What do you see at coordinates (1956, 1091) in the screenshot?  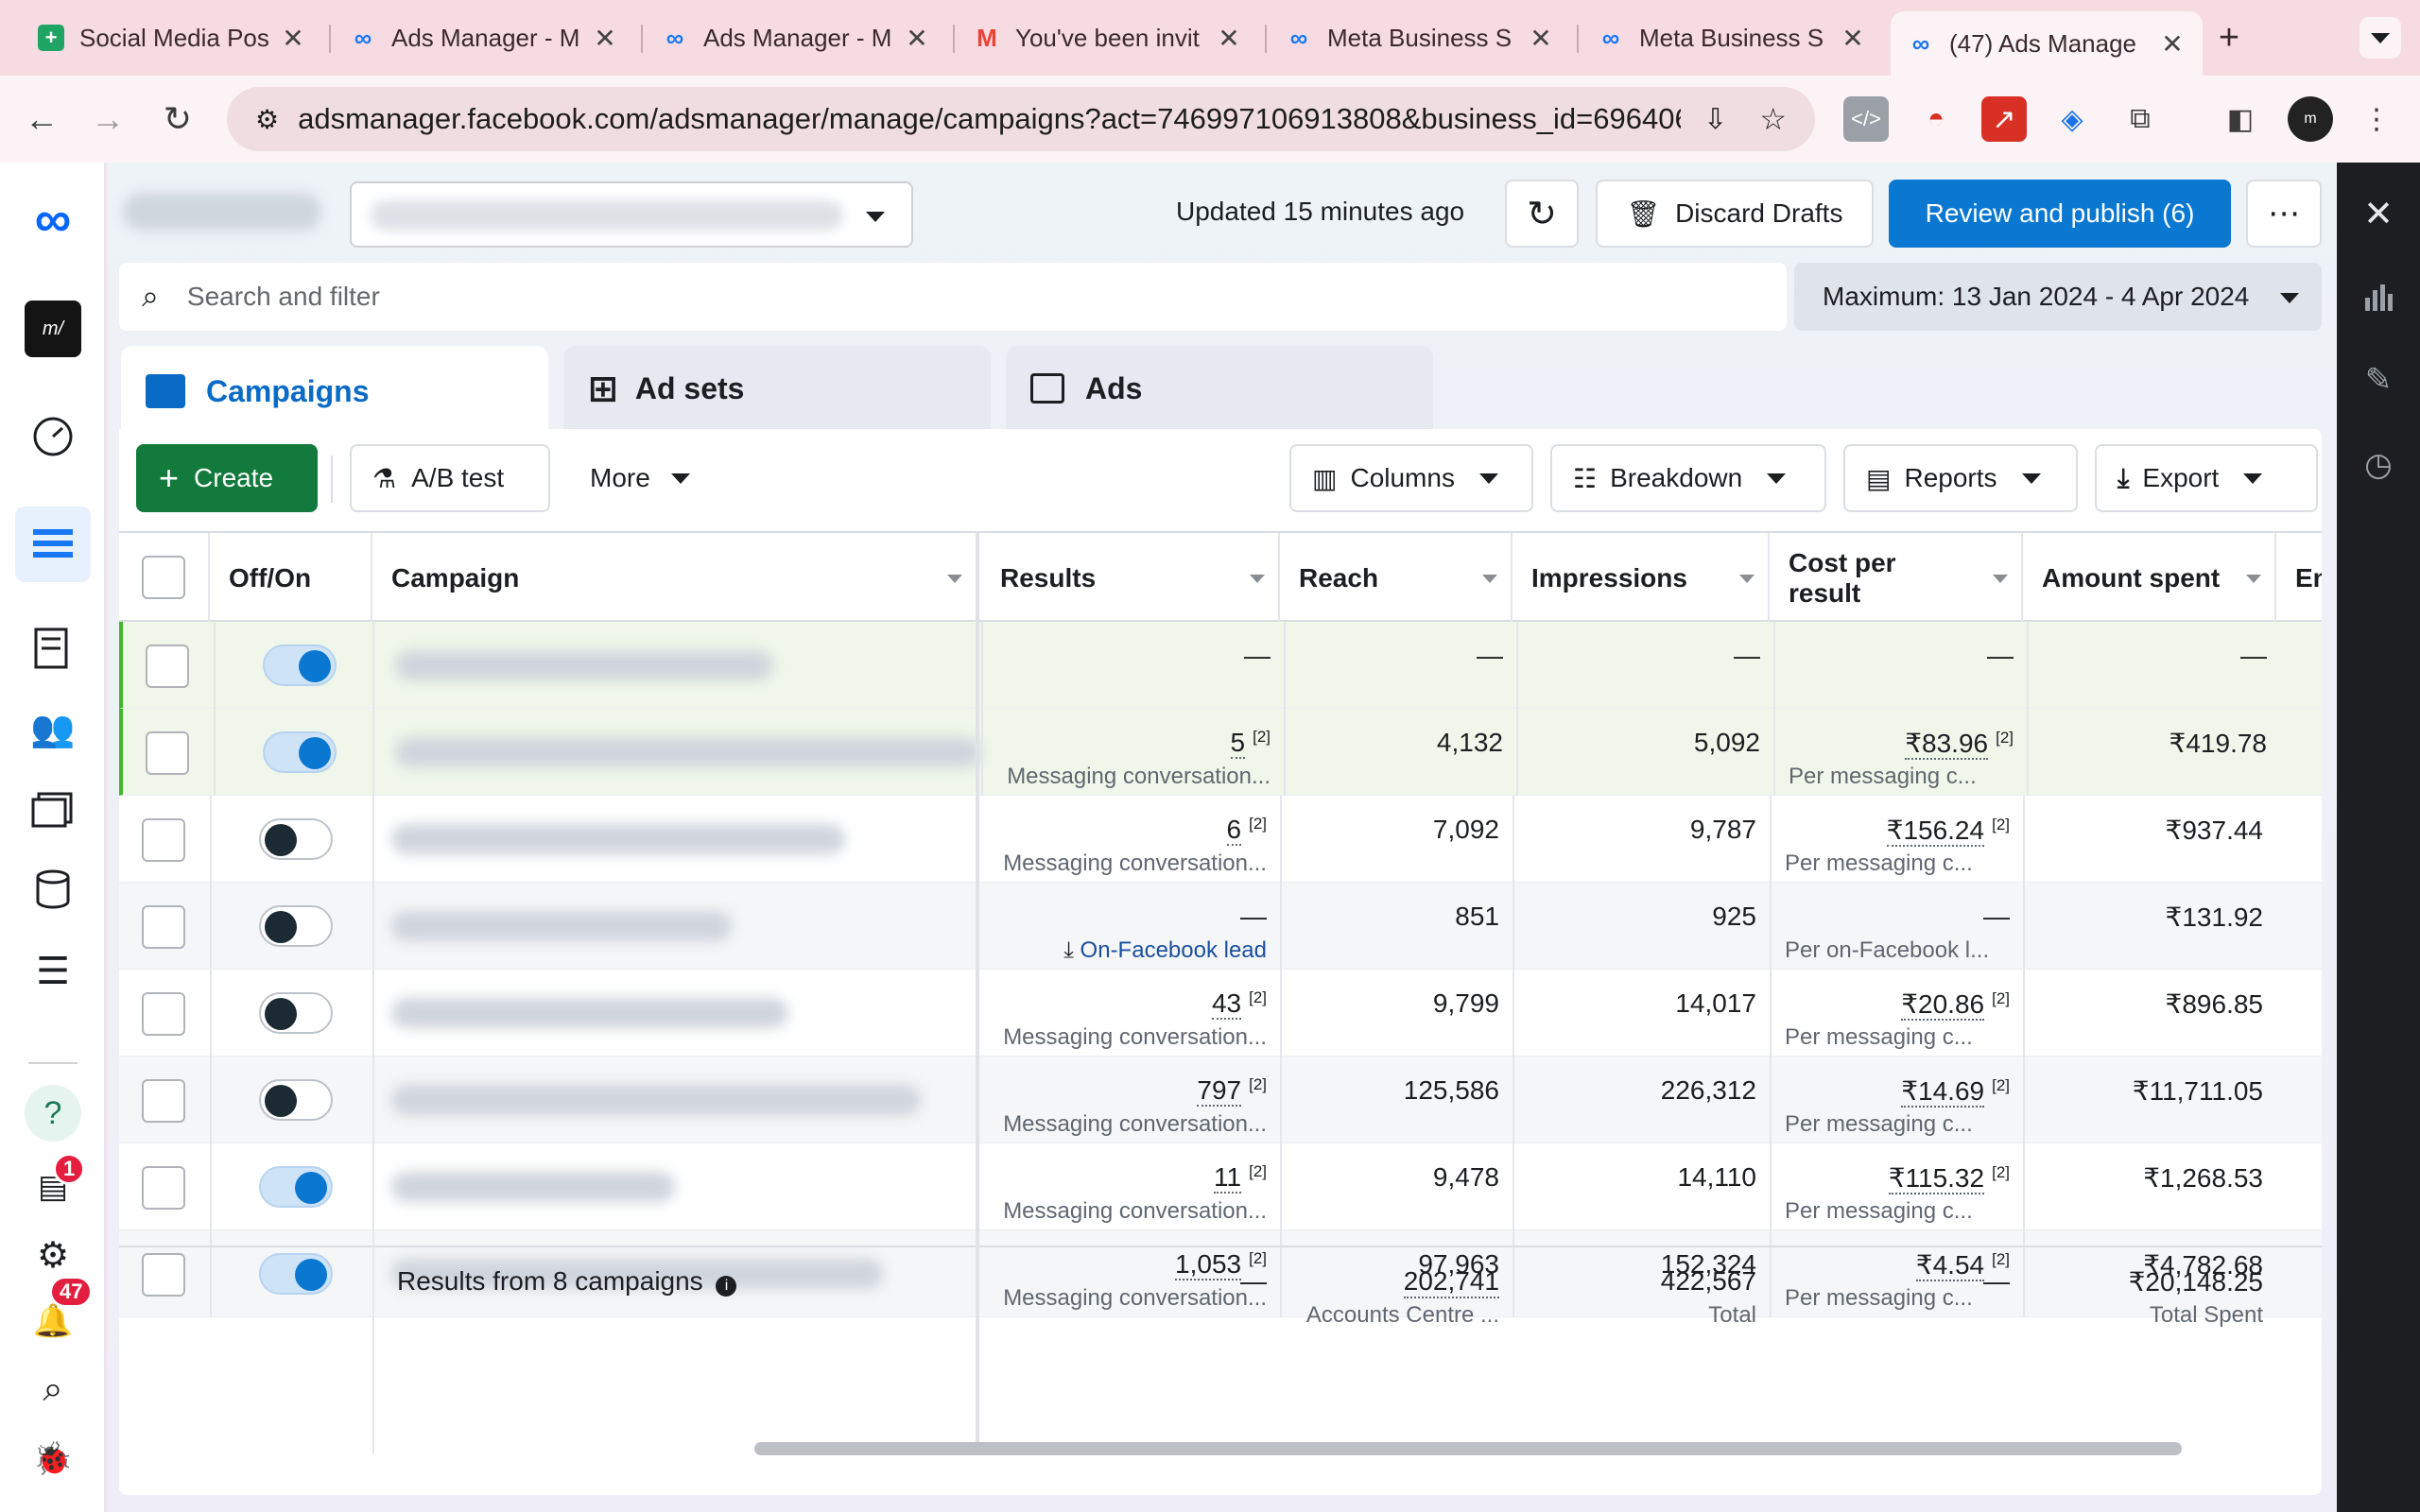 I see `cell-value: ₹14.69 [2]` at bounding box center [1956, 1091].